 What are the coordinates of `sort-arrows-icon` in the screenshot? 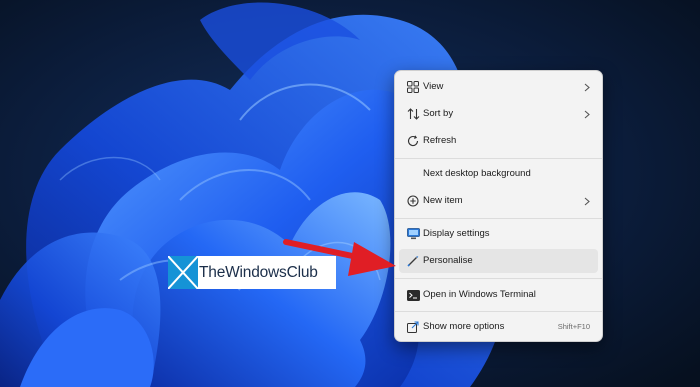 It's located at (413, 114).